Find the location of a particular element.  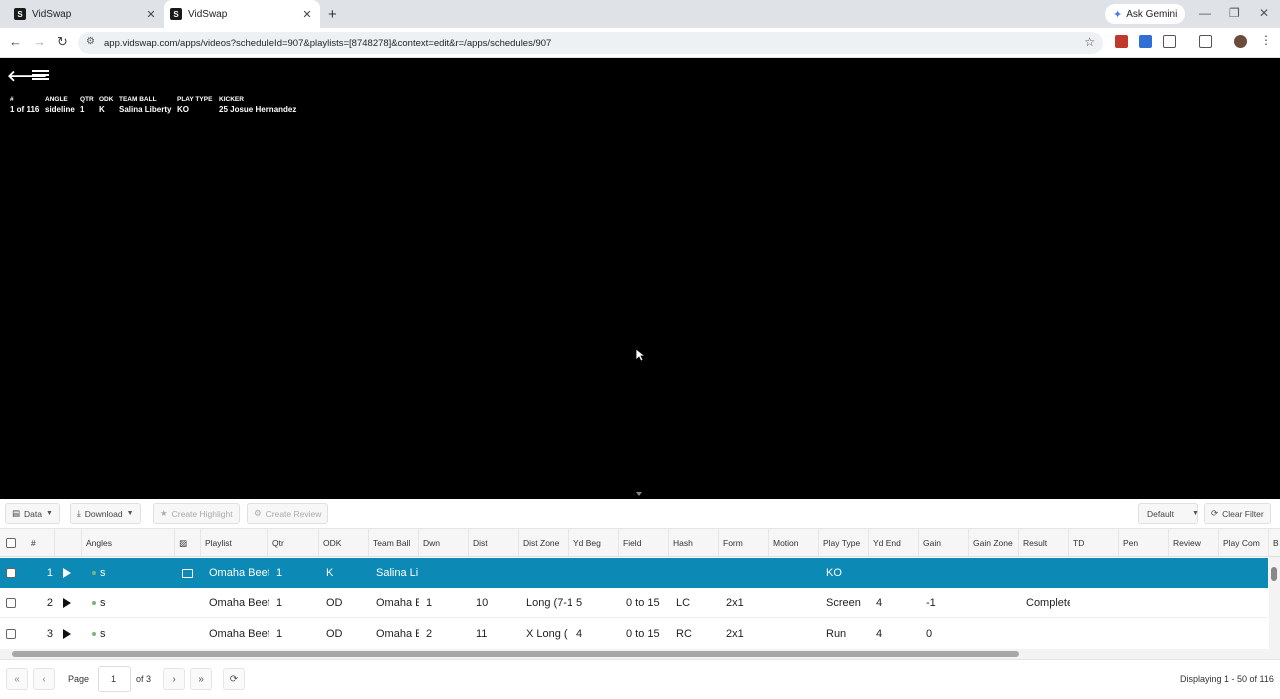

restore-window-button: ❐ is located at coordinates (1234, 13).